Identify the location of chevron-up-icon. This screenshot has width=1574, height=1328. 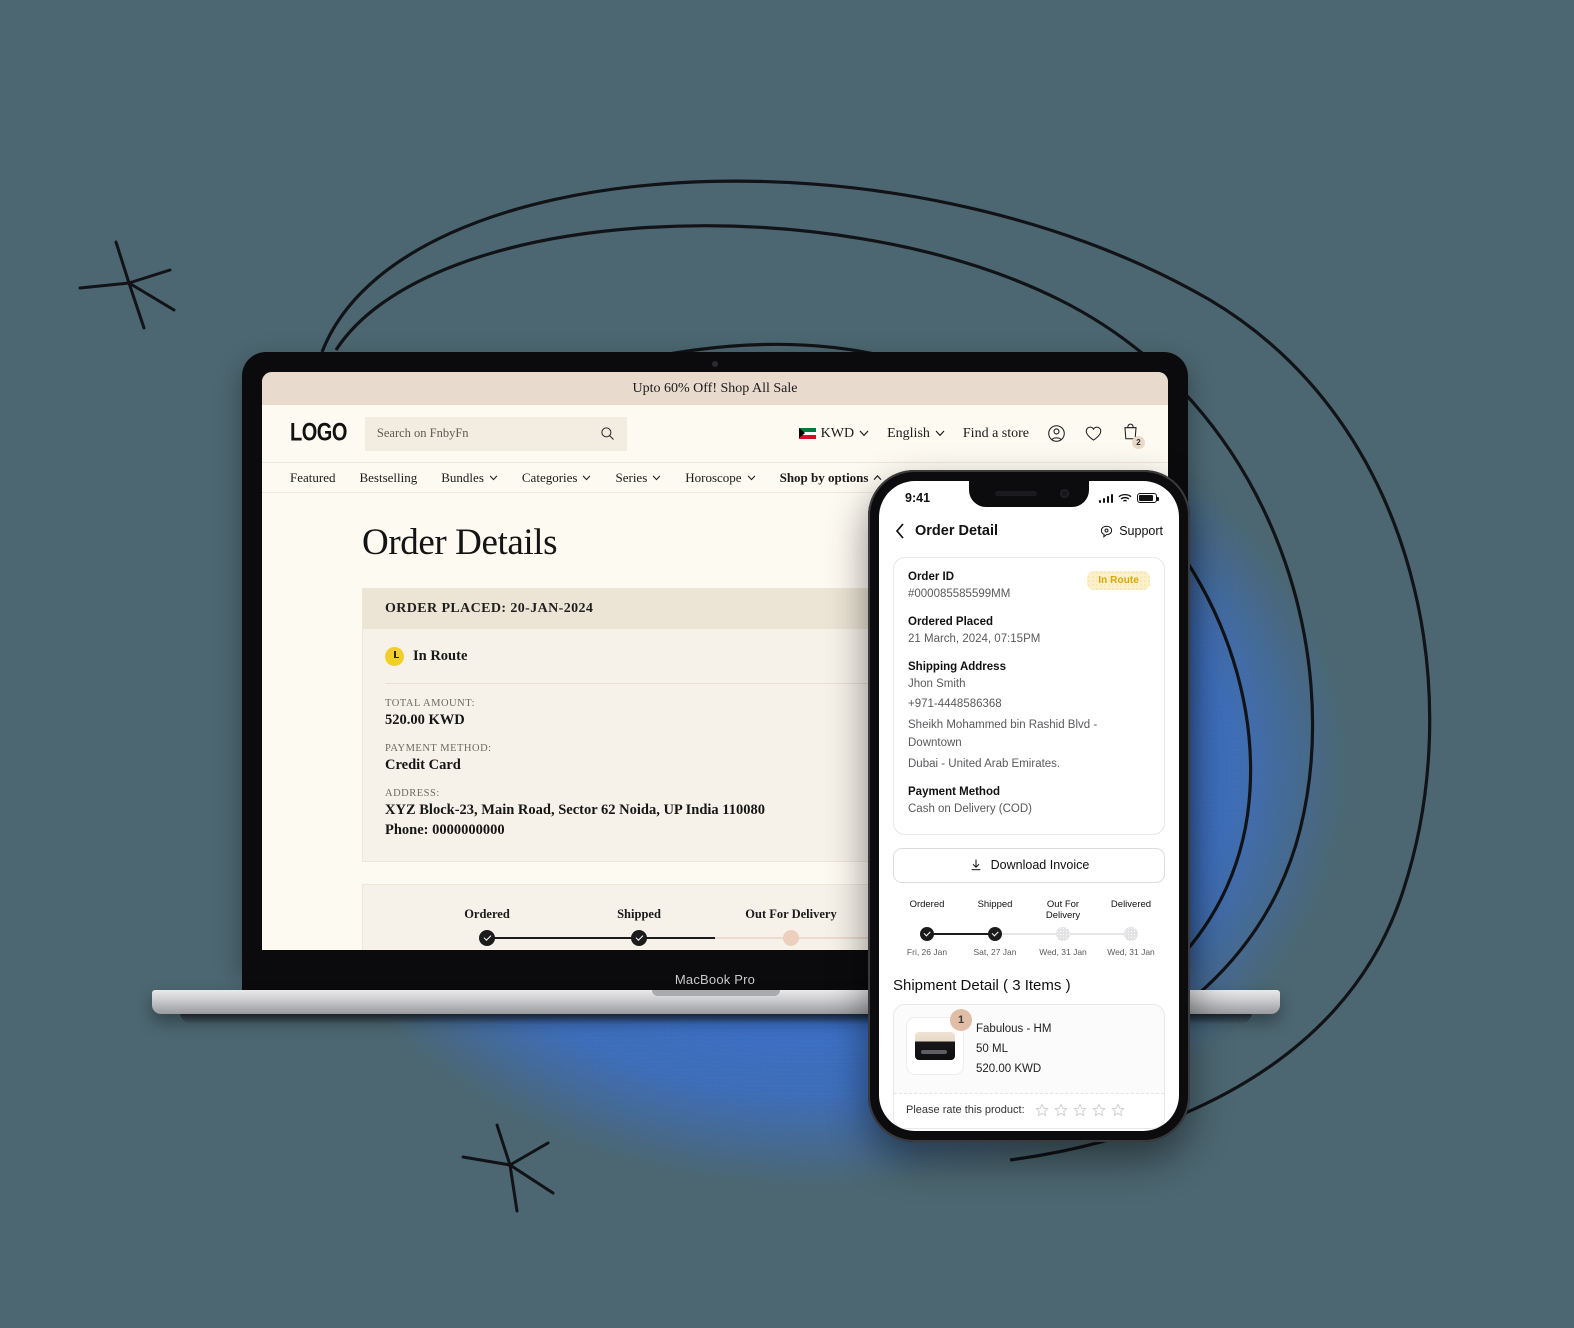
(878, 477).